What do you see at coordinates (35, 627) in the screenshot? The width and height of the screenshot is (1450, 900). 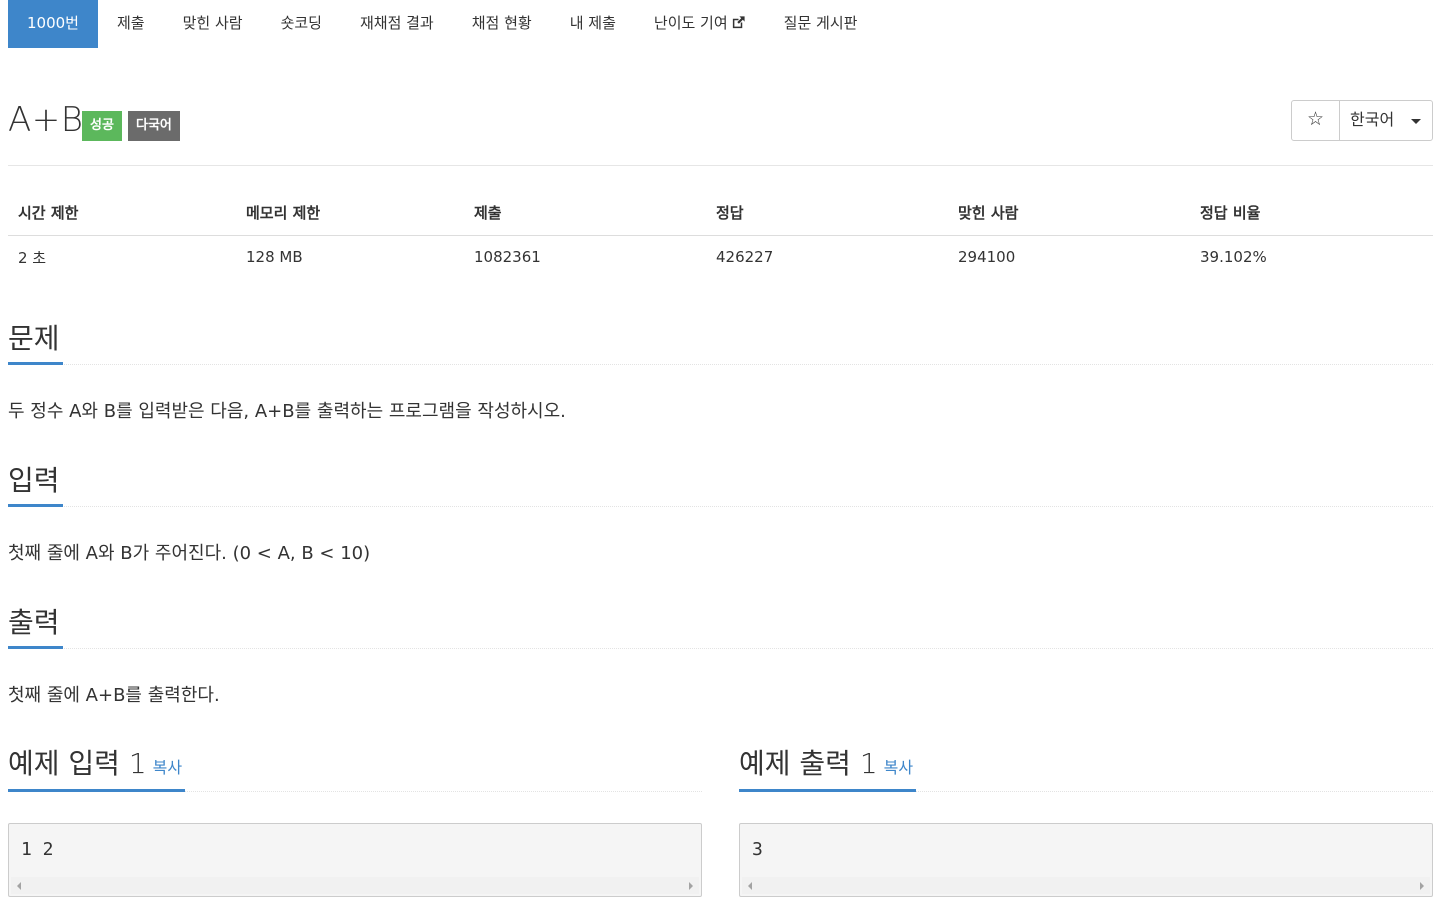 I see `output-heading: 출력` at bounding box center [35, 627].